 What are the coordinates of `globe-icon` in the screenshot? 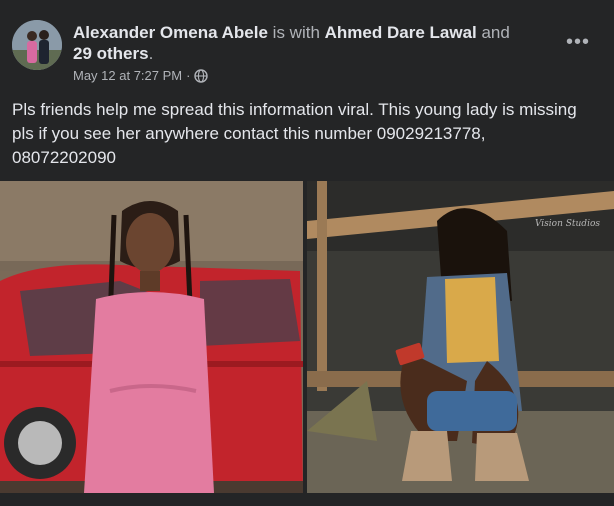 It's located at (201, 75).